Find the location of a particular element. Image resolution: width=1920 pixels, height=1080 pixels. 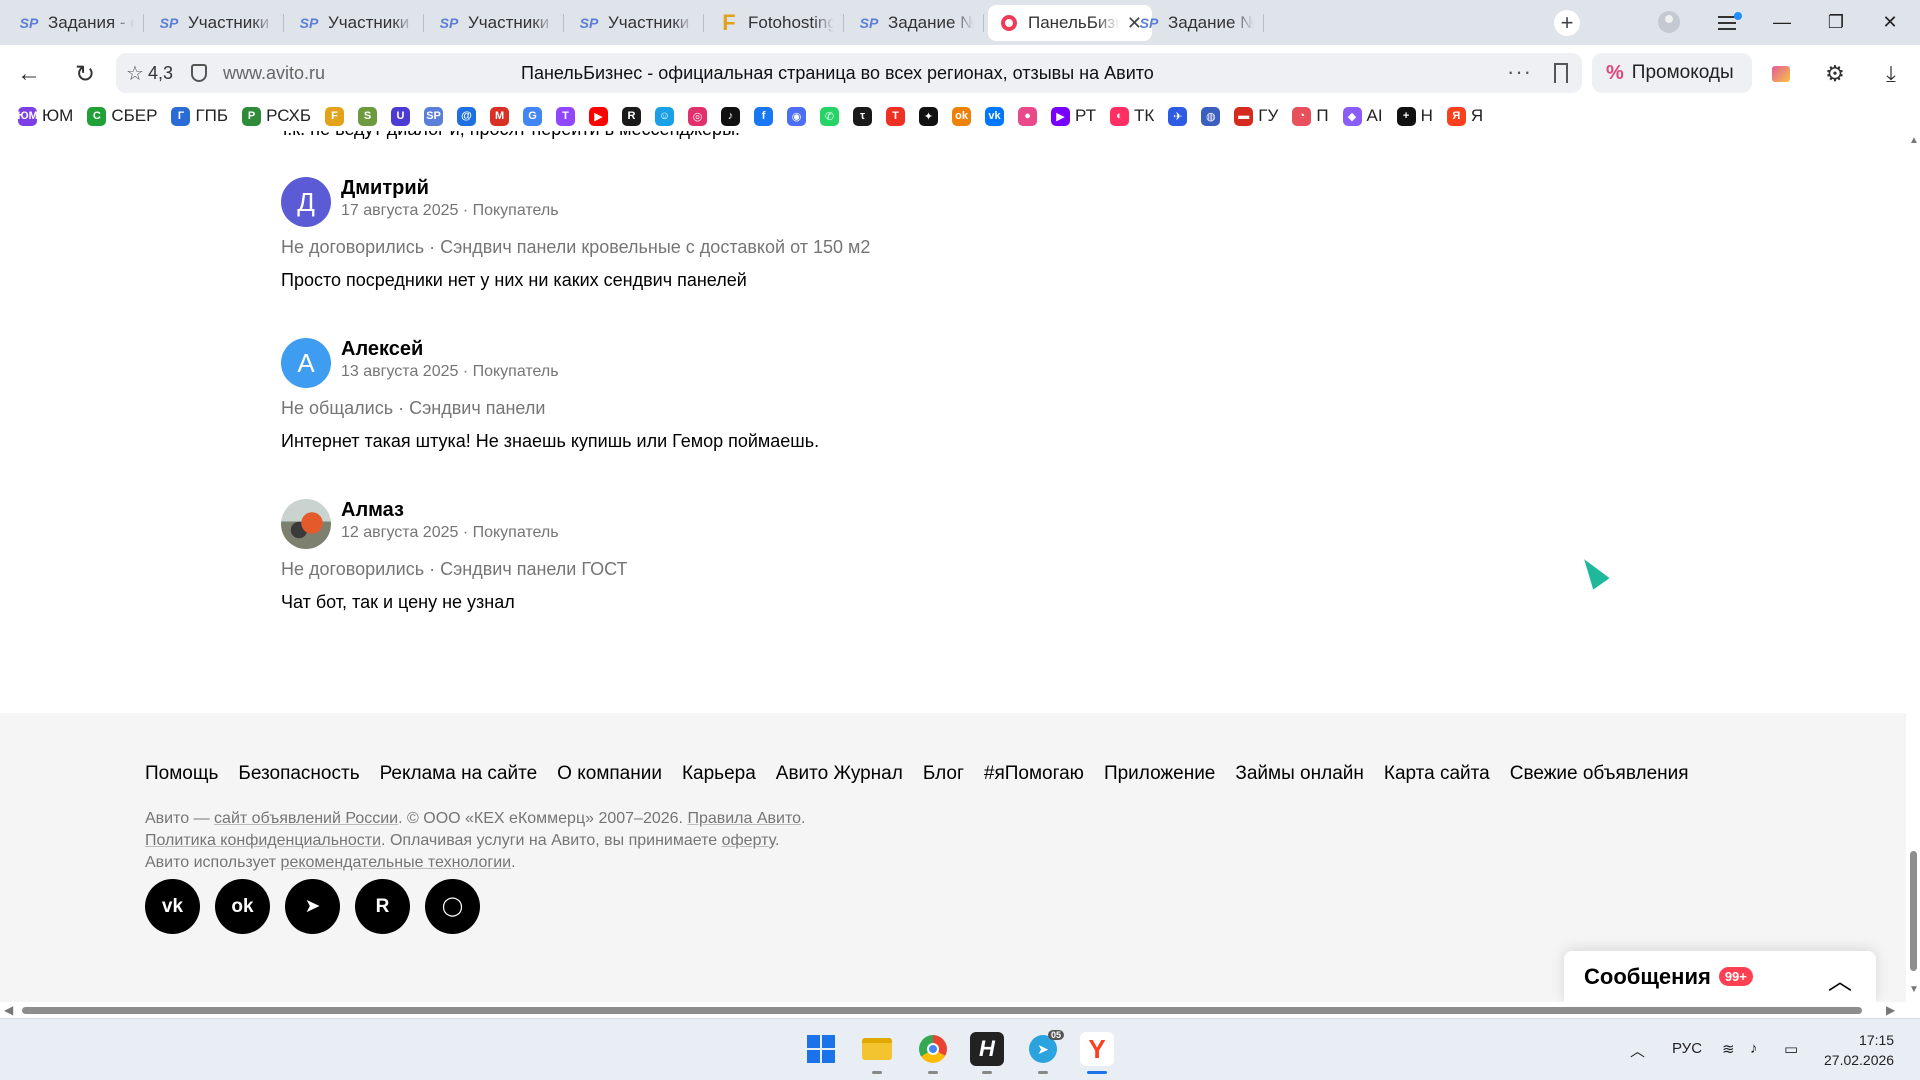

footer-link: Безопасность is located at coordinates (298, 774).